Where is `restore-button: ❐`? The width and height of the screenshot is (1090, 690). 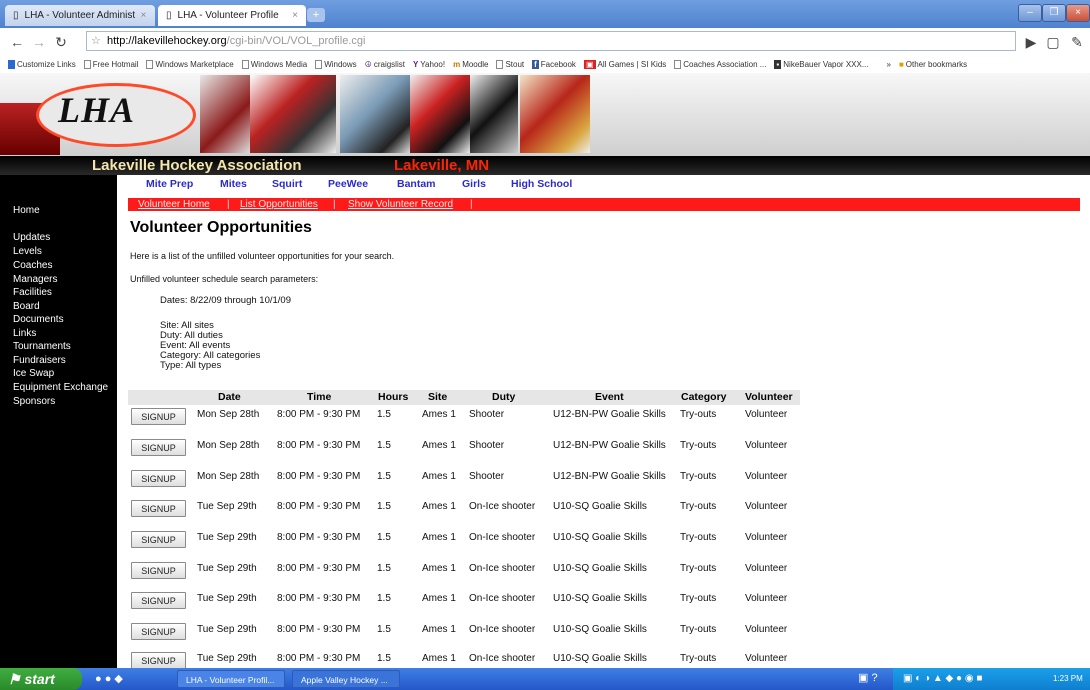
restore-button: ❐ is located at coordinates (1054, 13).